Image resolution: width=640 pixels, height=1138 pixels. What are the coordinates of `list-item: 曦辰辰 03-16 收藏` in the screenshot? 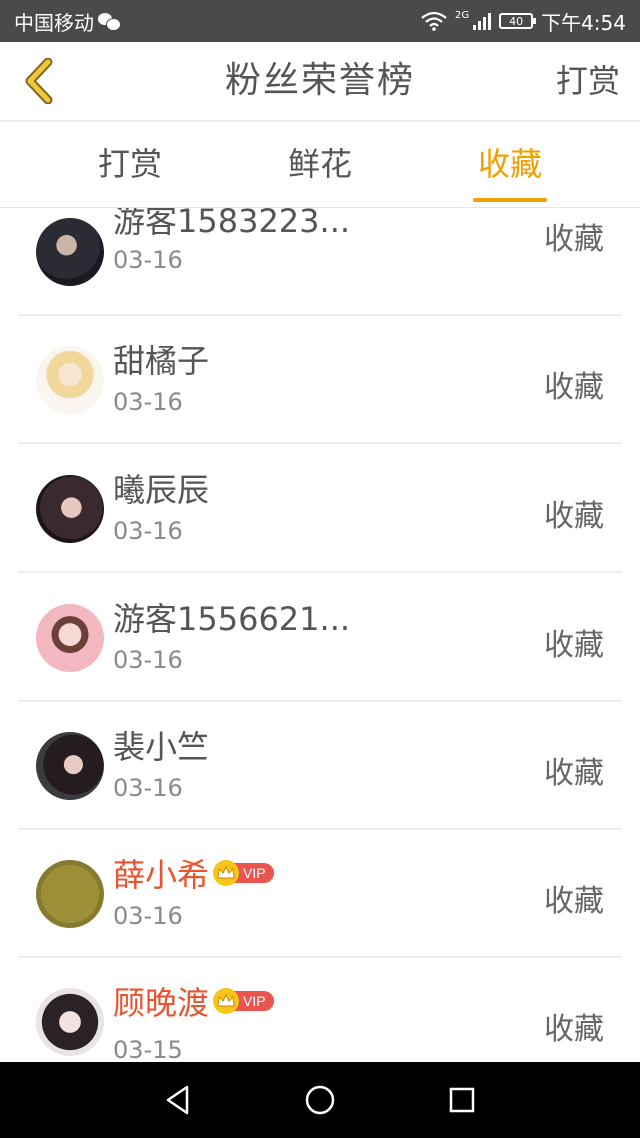 It's located at (320, 509).